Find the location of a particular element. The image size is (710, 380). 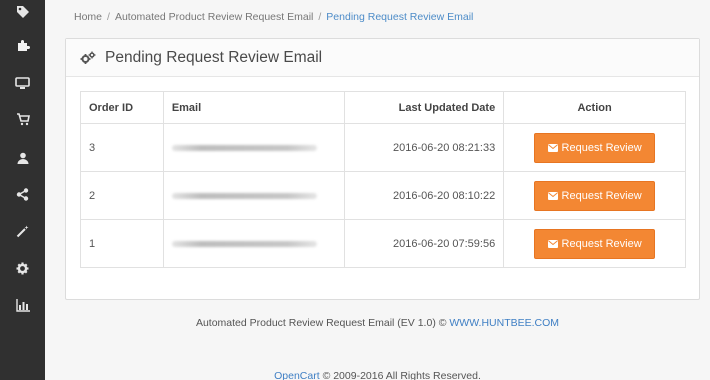

sidebar-item-design is located at coordinates (22, 83).